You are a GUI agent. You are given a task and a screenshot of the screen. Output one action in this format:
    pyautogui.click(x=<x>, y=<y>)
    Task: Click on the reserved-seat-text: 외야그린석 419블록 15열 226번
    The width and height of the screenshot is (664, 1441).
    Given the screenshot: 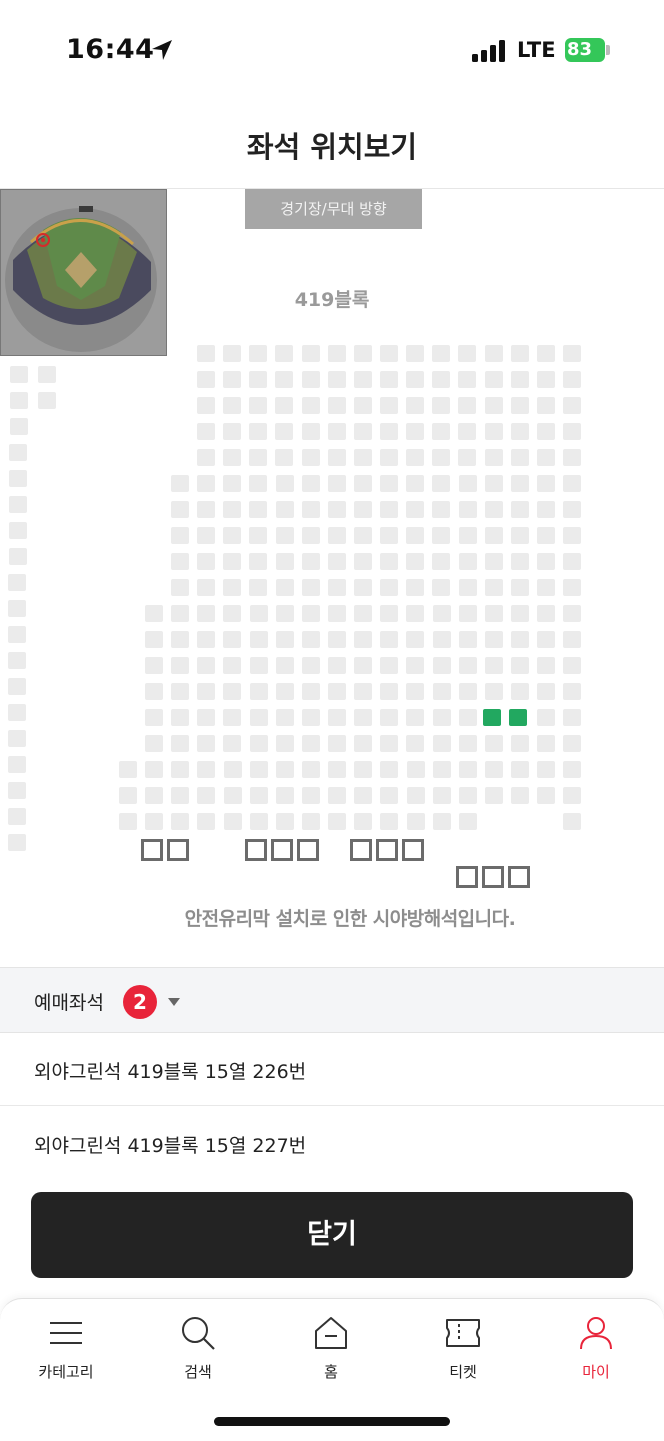 What is the action you would take?
    pyautogui.click(x=170, y=1072)
    